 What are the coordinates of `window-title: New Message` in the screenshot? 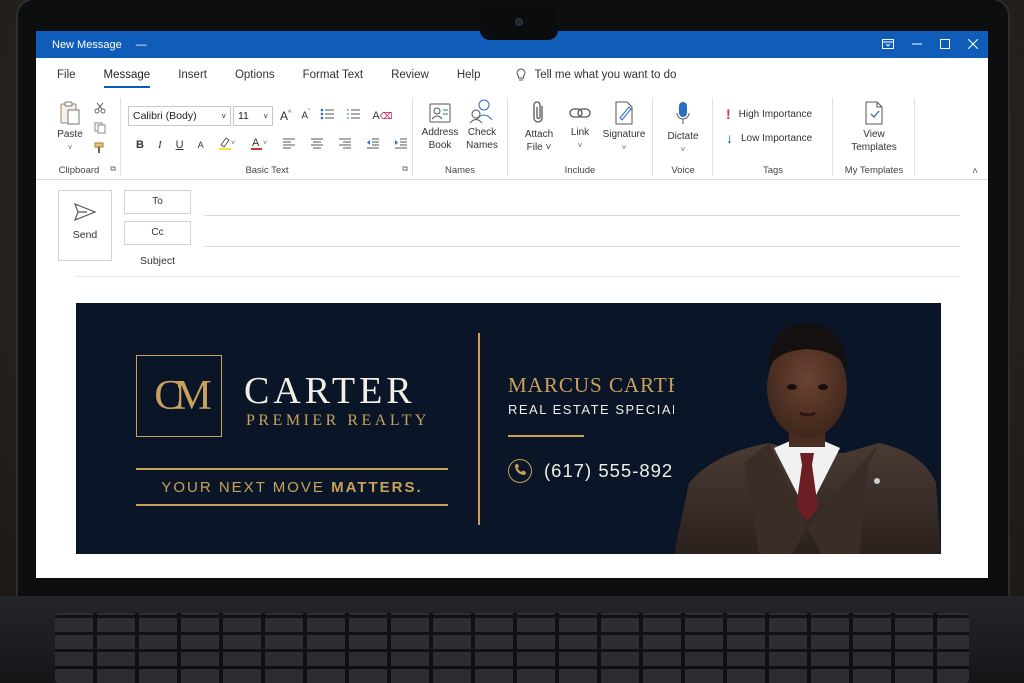 It's located at (87, 44).